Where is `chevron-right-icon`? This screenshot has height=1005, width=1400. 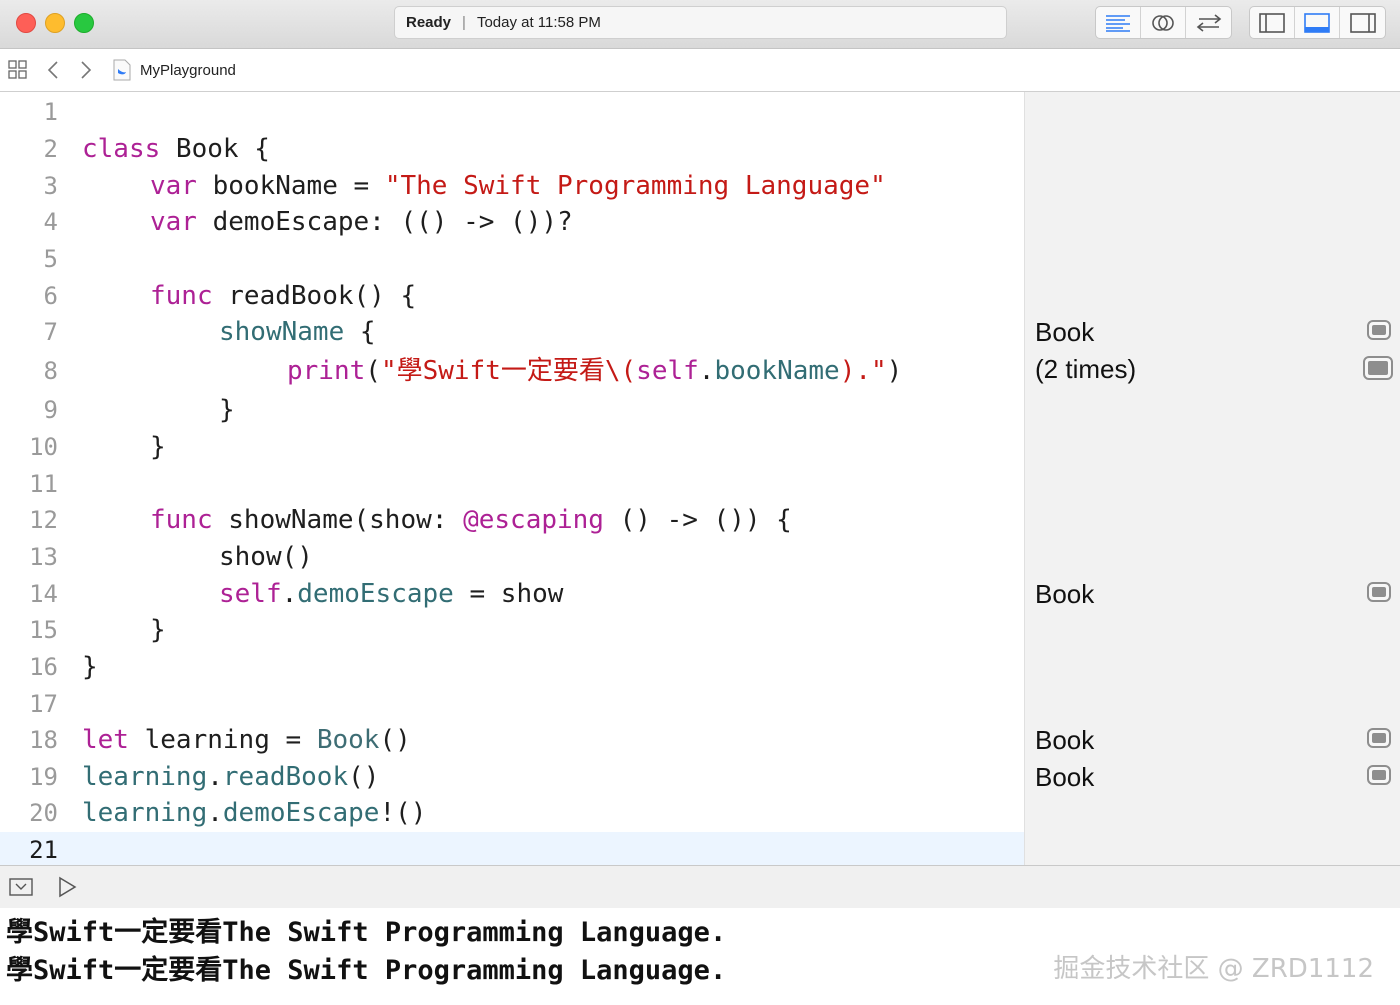
chevron-right-icon is located at coordinates (86, 70).